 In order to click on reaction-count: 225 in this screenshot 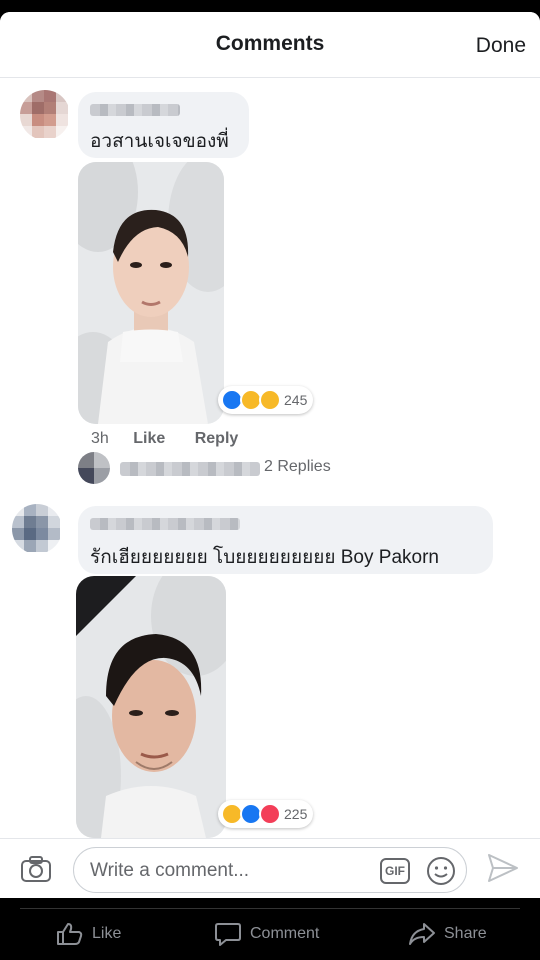, I will do `click(296, 814)`.